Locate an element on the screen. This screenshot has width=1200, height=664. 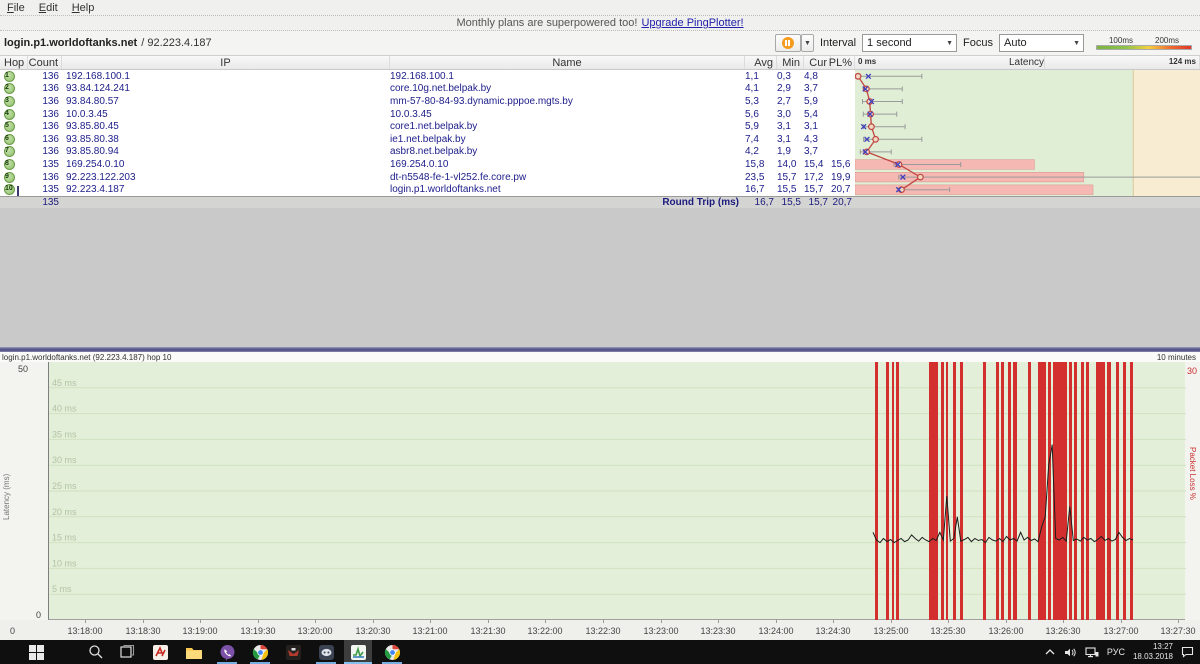
target-ip: / 92.223.4.187 is located at coordinates (176, 43).